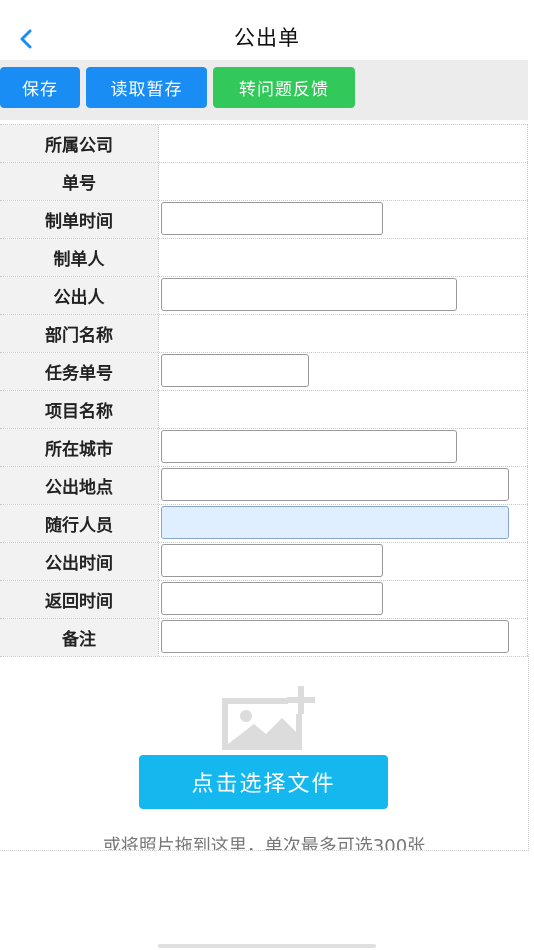 This screenshot has height=950, width=534. Describe the element at coordinates (79, 561) in the screenshot. I see `depart-time-label: 公出时间` at that location.